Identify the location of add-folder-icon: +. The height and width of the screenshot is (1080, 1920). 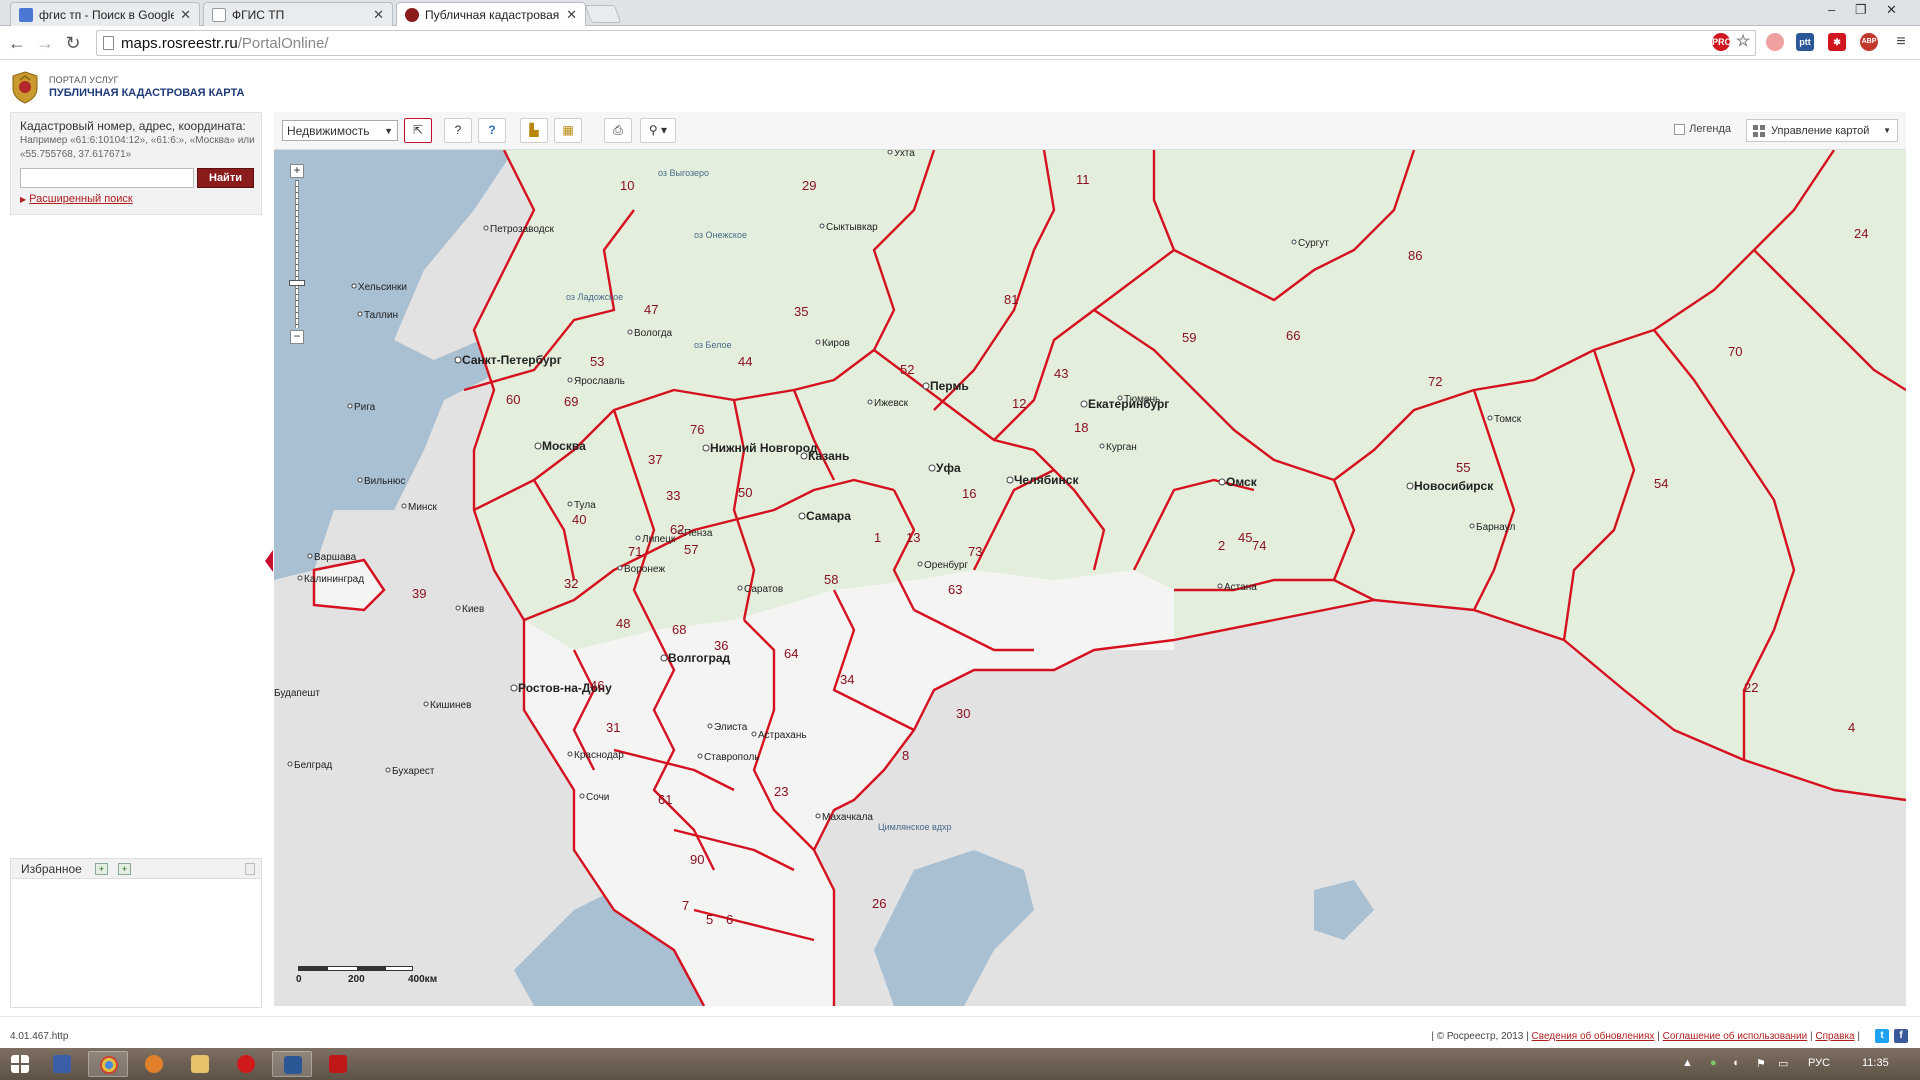
(124, 869).